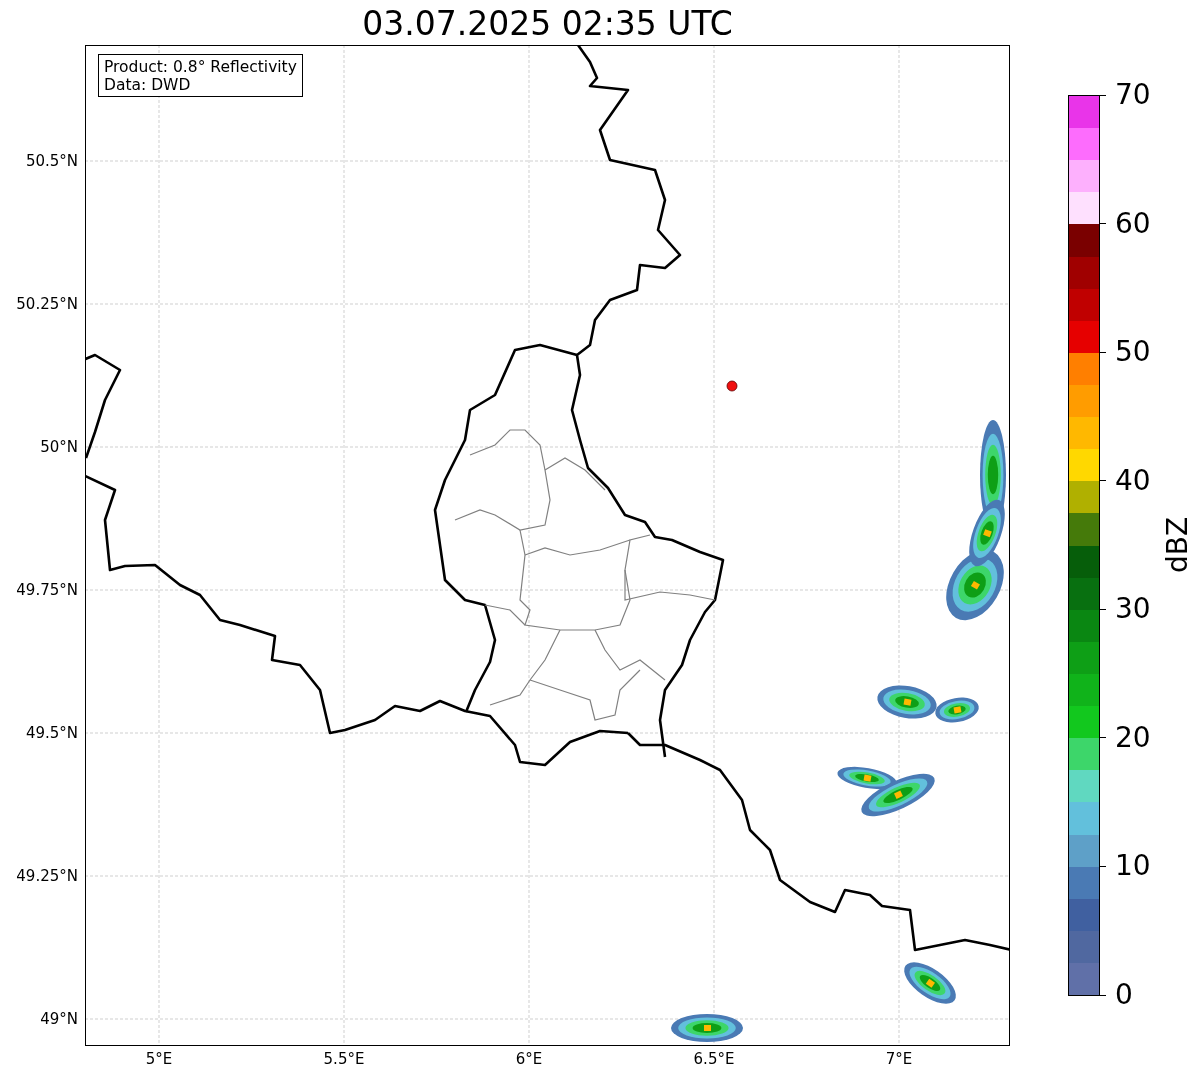 This screenshot has width=1202, height=1081. What do you see at coordinates (547, 24) in the screenshot?
I see `chart-title: 03.07.2025 02:35 UTC` at bounding box center [547, 24].